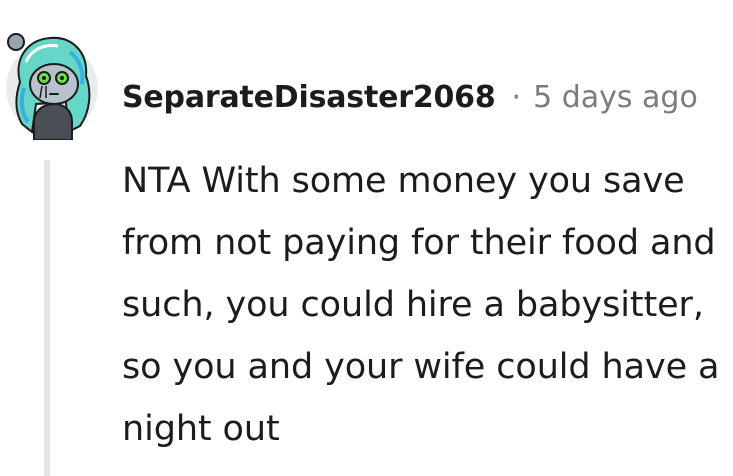 Image resolution: width=733 pixels, height=476 pixels. I want to click on timestamp: 5 days ago, so click(615, 97).